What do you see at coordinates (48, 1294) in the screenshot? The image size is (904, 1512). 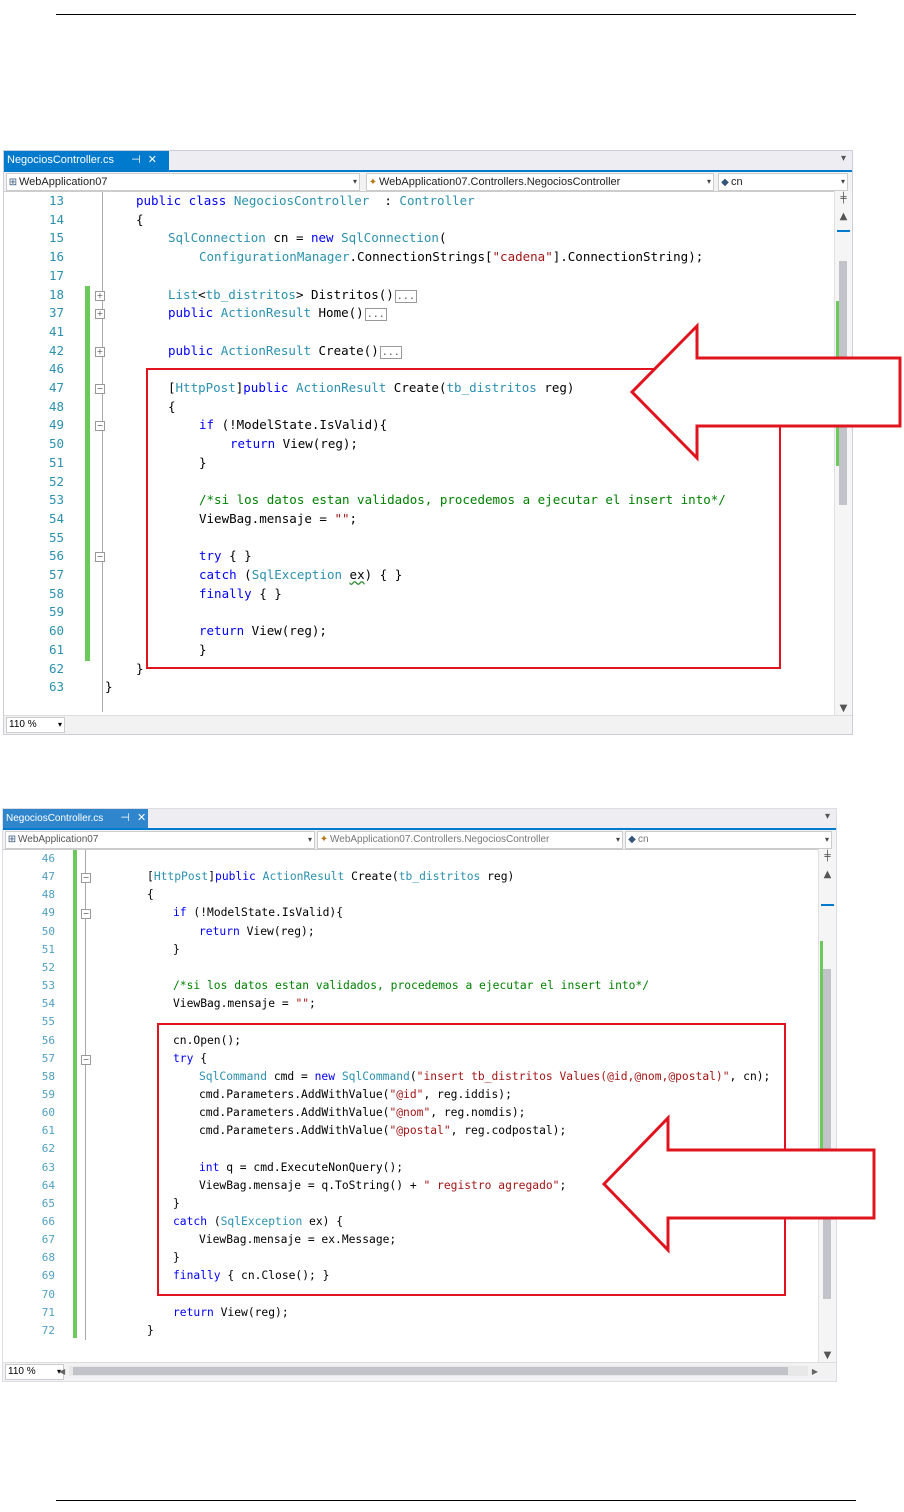 I see `line-number: 70` at bounding box center [48, 1294].